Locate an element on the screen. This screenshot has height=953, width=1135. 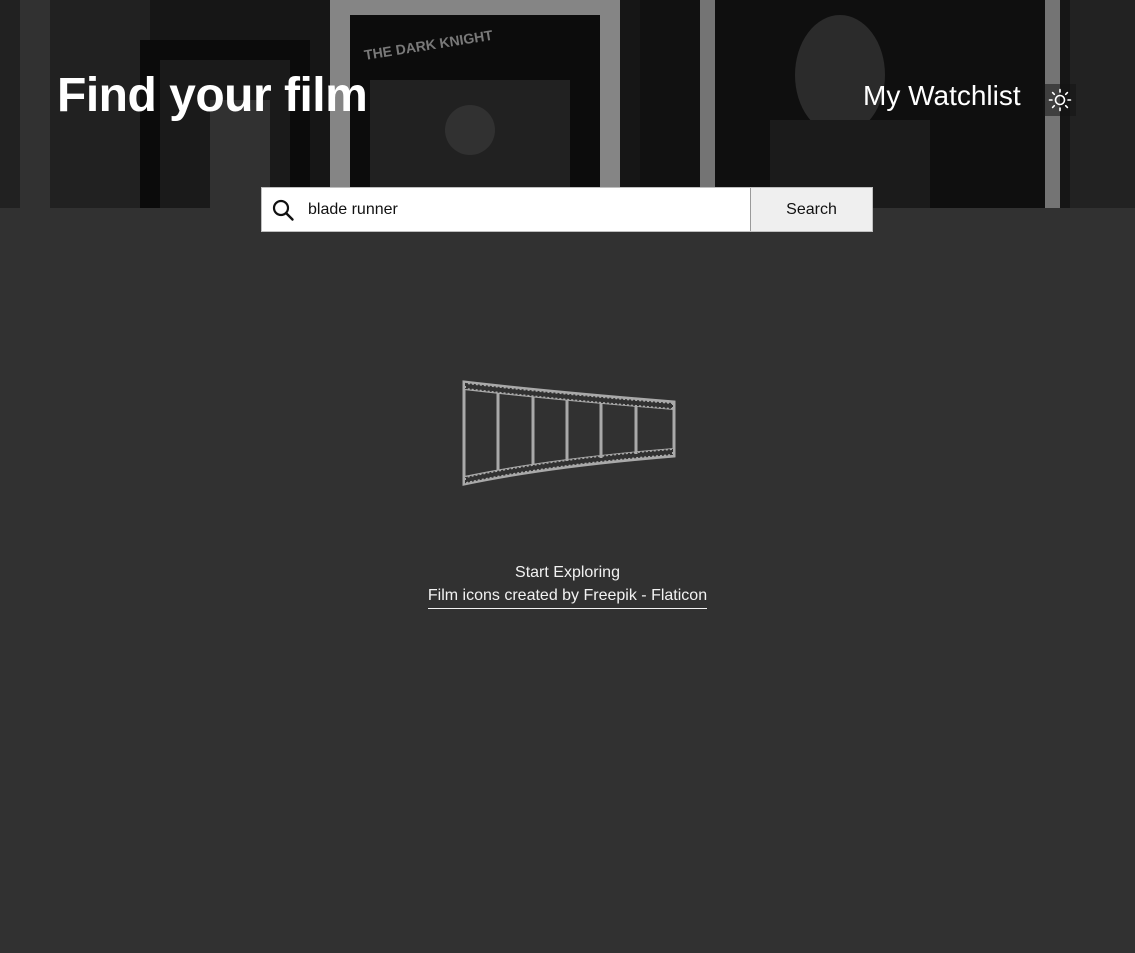
sun-icon is located at coordinates (1059, 100).